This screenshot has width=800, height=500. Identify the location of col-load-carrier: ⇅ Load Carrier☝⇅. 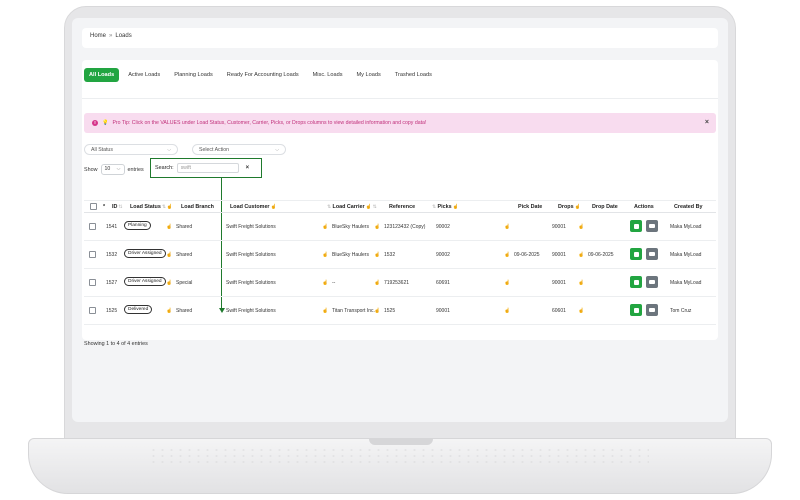
(351, 207).